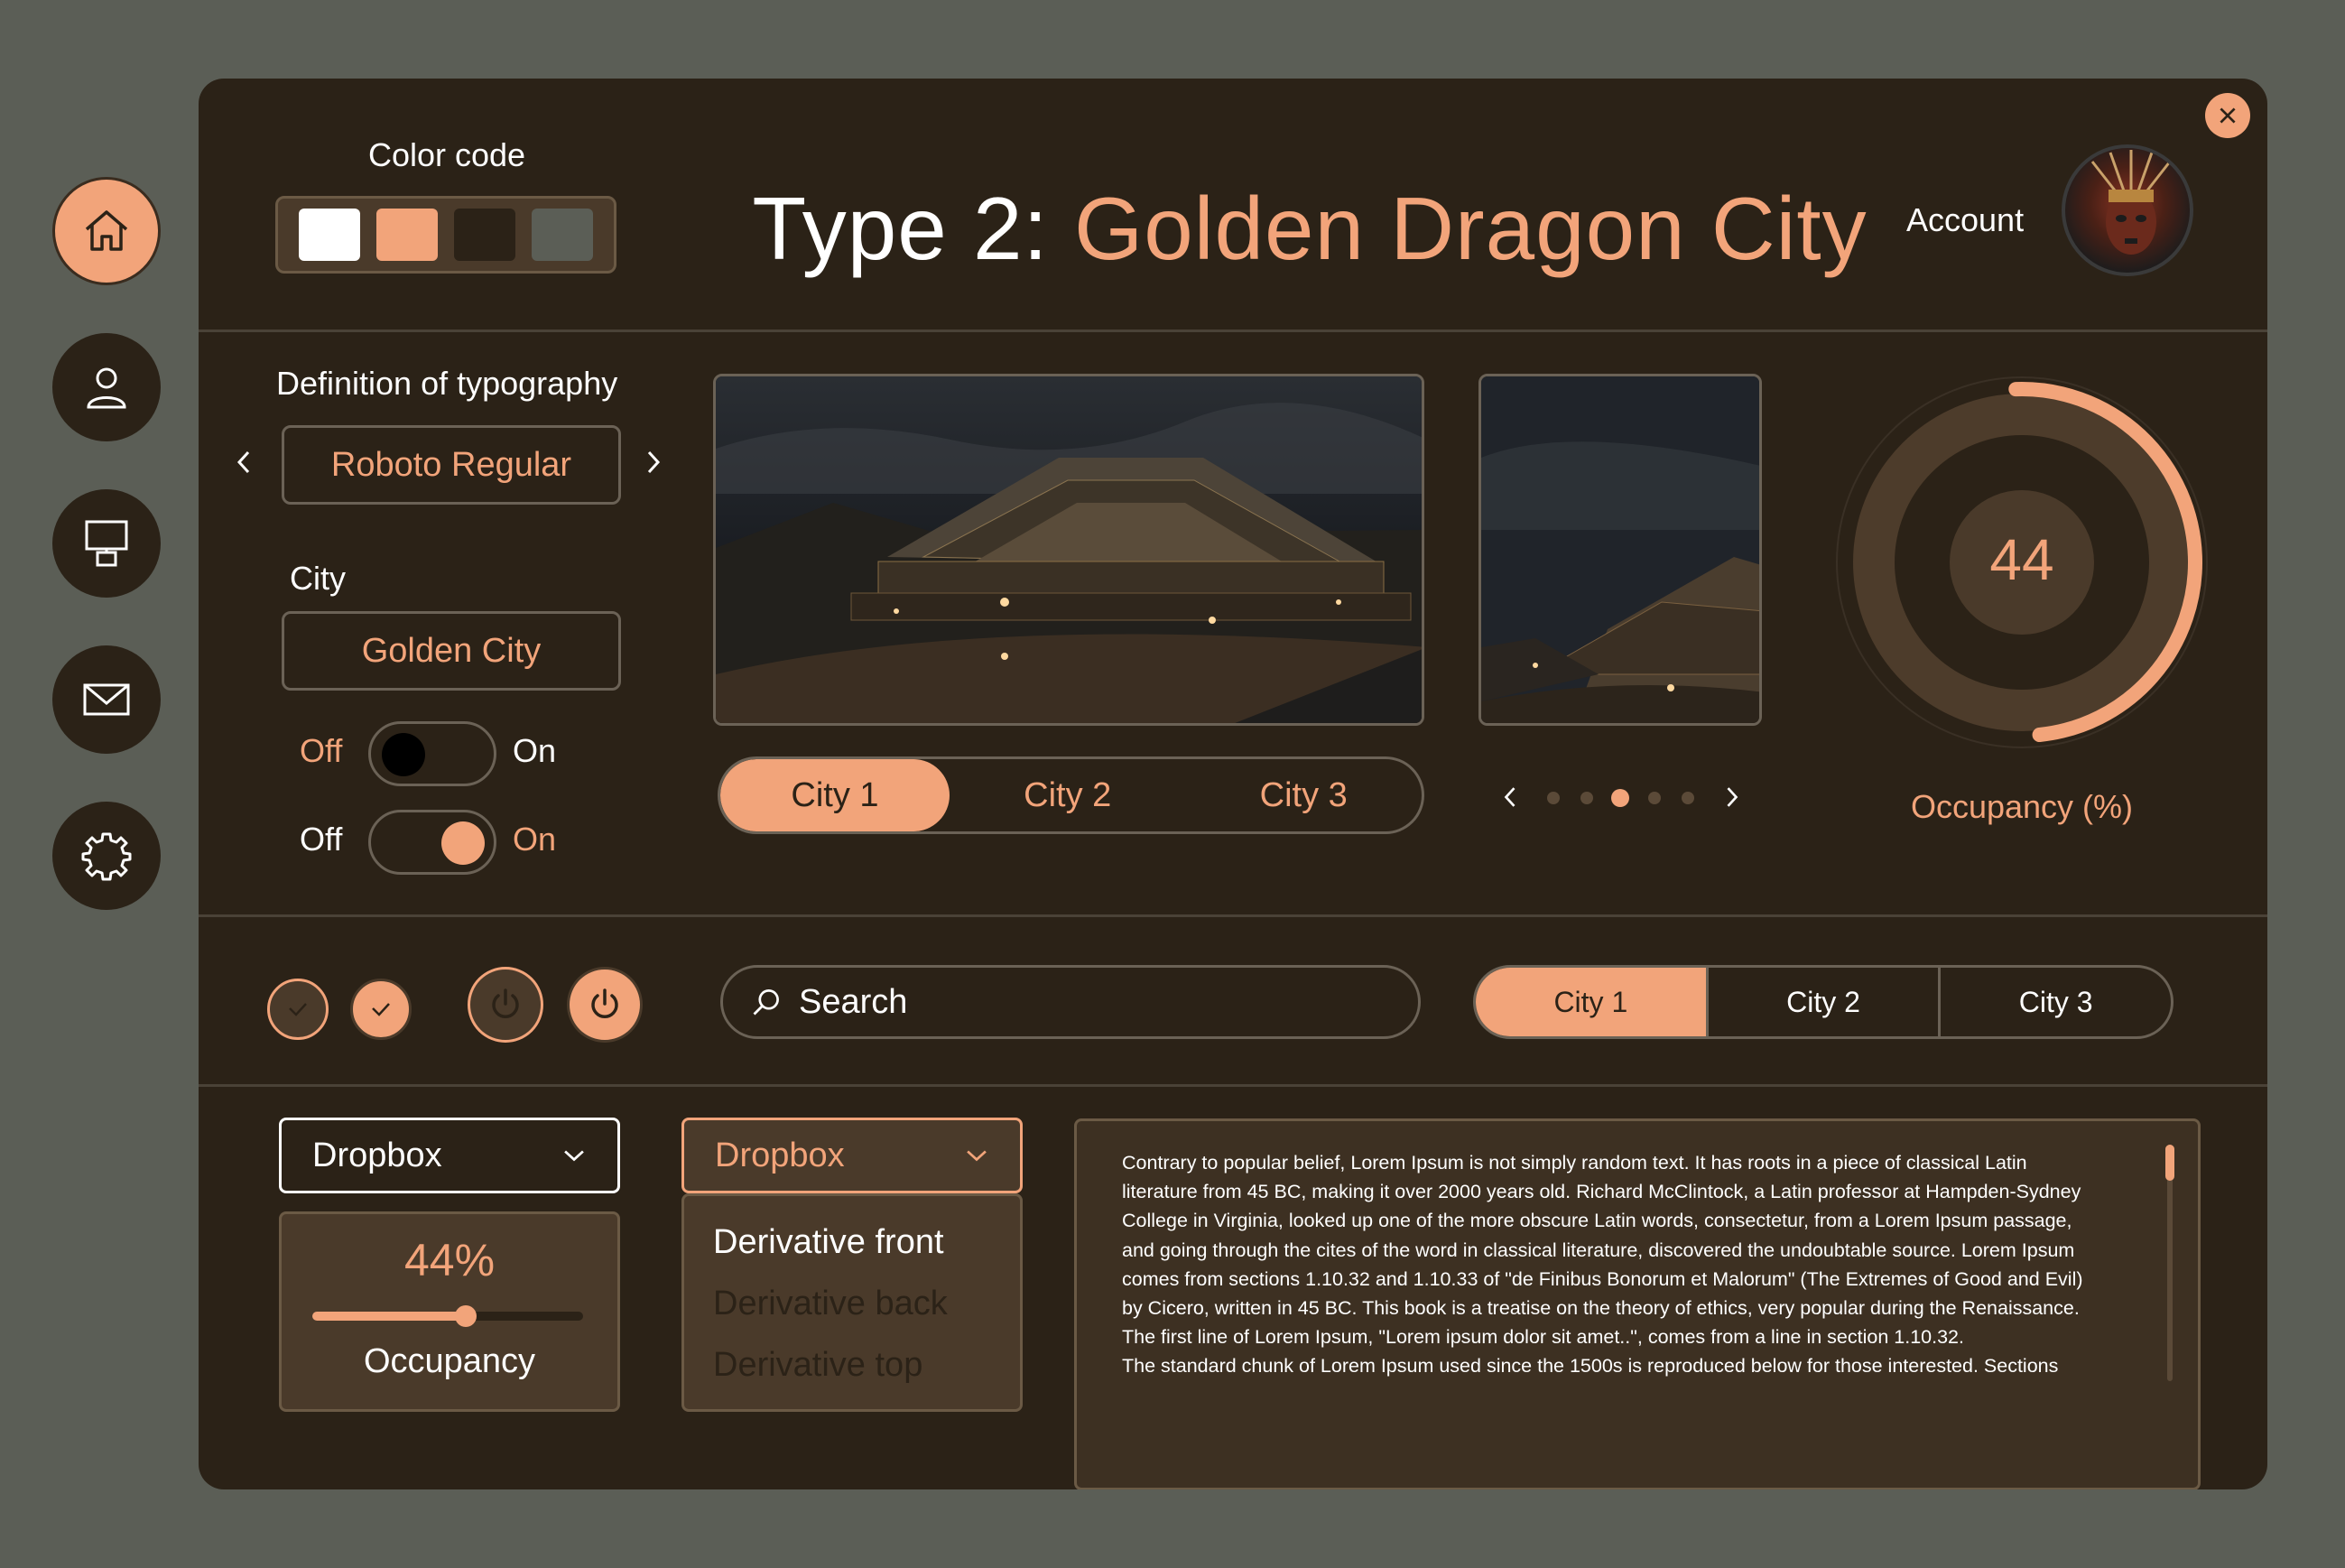 This screenshot has width=2345, height=1568. Describe the element at coordinates (830, 1304) in the screenshot. I see `dropbox-option-derivative-back: Derivative back` at that location.